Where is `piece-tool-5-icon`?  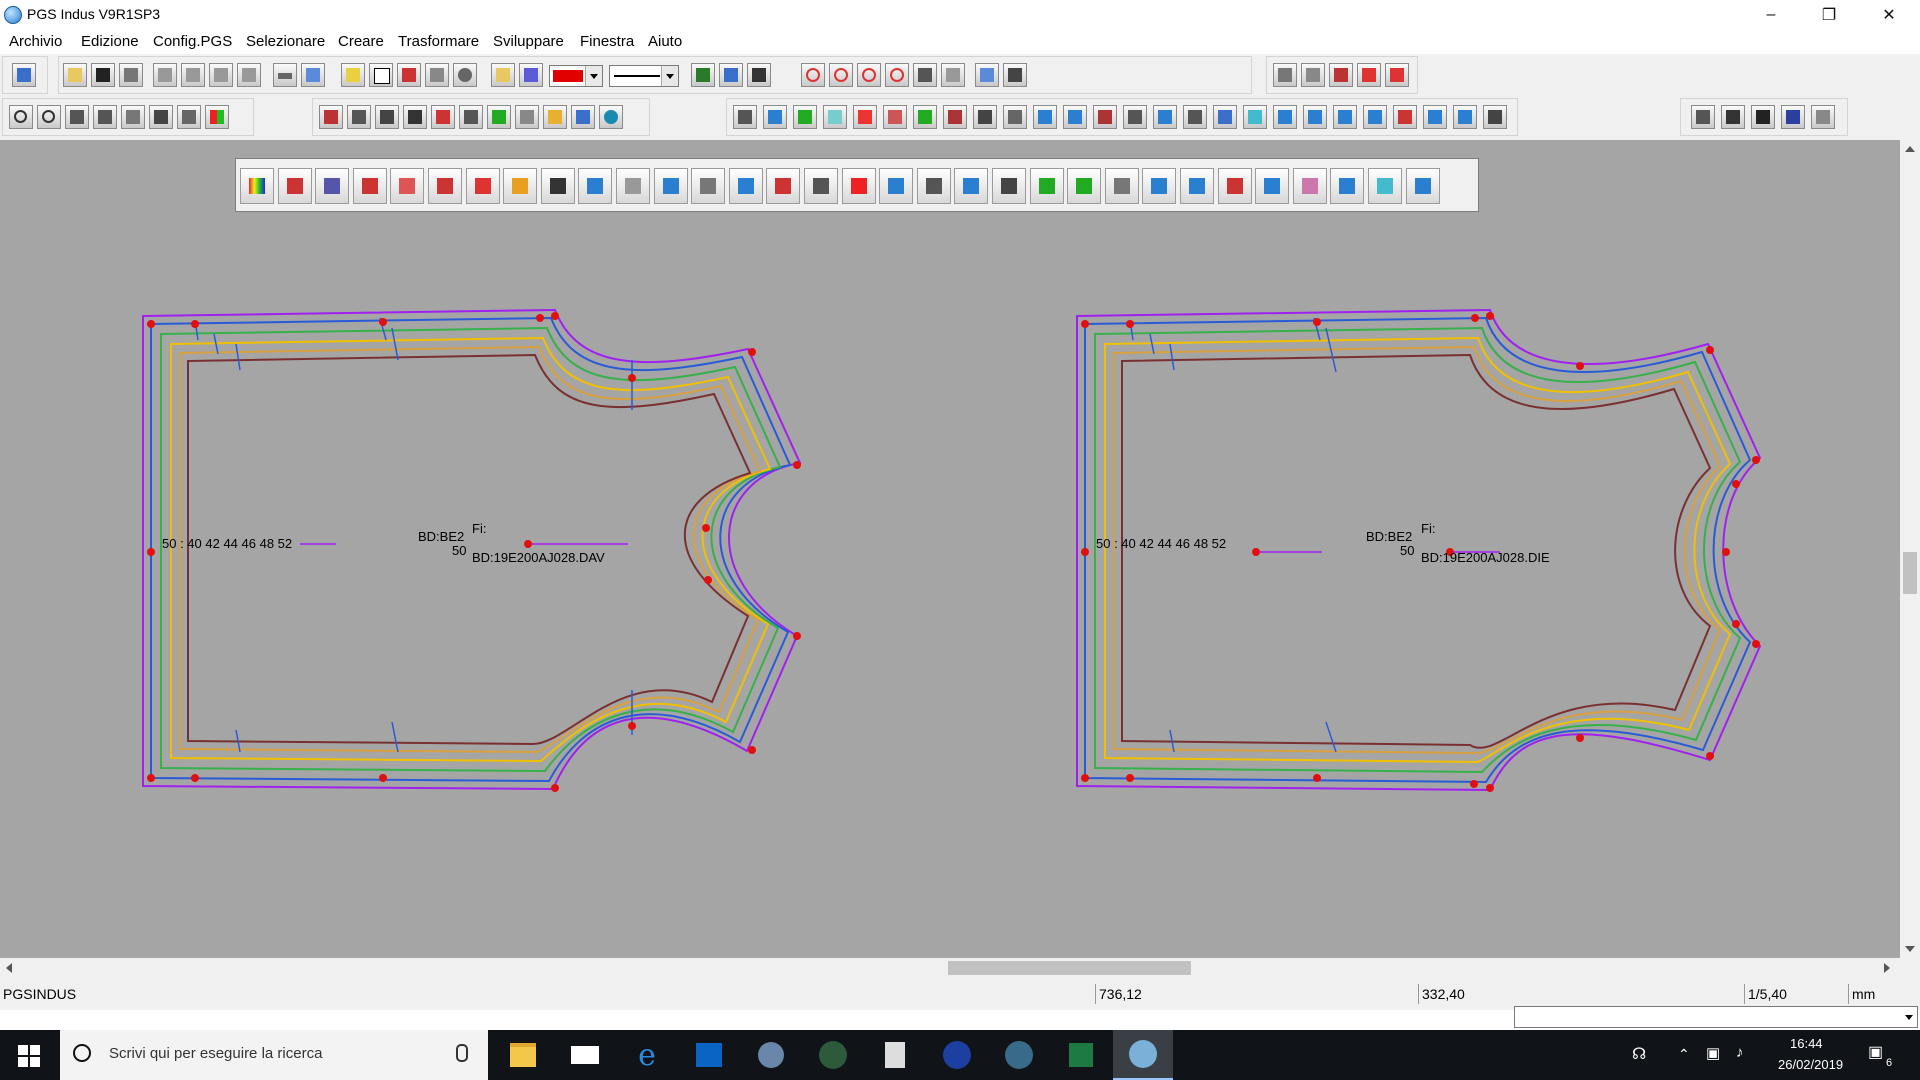
piece-tool-5-icon is located at coordinates (865, 117).